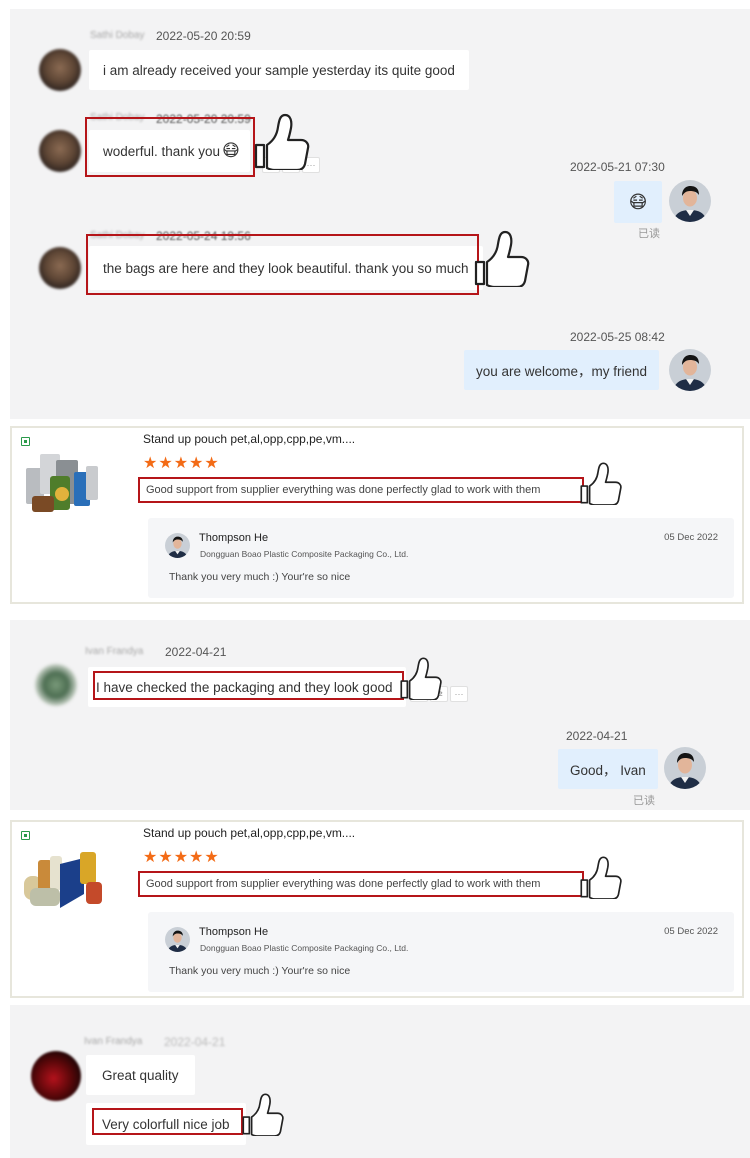 Image resolution: width=750 pixels, height=1158 pixels. Describe the element at coordinates (617, 337) in the screenshot. I see `message-time: 2022-05-25 08:42` at that location.